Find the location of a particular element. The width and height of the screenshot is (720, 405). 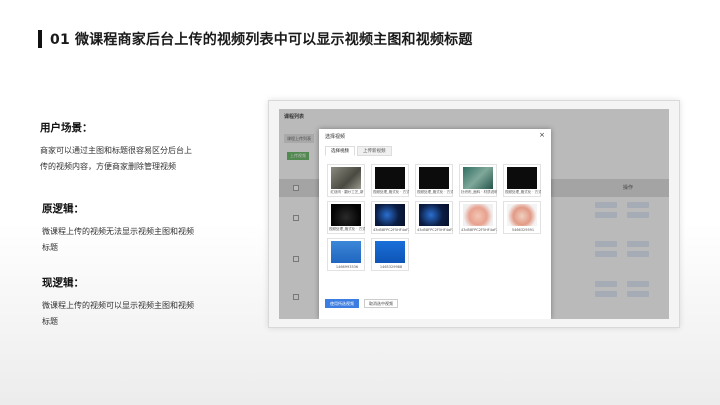

user-scene-line-1: 商家可以通过主图和标题很容易区分后台上 is located at coordinates (116, 150).